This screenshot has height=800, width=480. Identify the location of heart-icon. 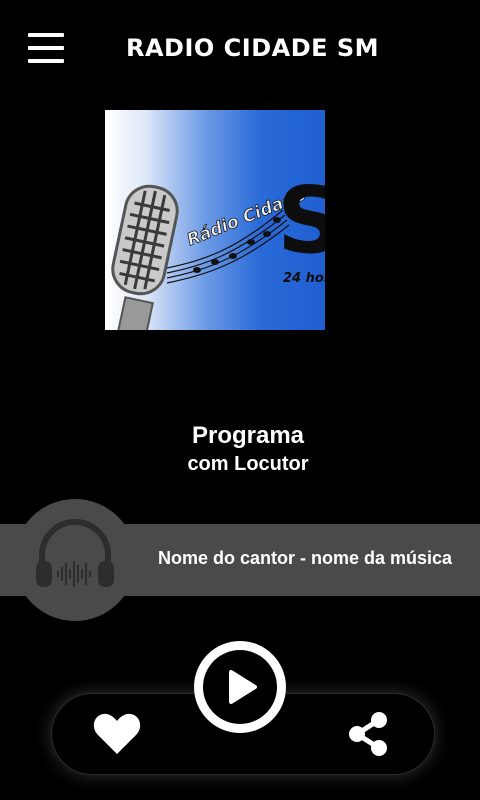
(117, 734).